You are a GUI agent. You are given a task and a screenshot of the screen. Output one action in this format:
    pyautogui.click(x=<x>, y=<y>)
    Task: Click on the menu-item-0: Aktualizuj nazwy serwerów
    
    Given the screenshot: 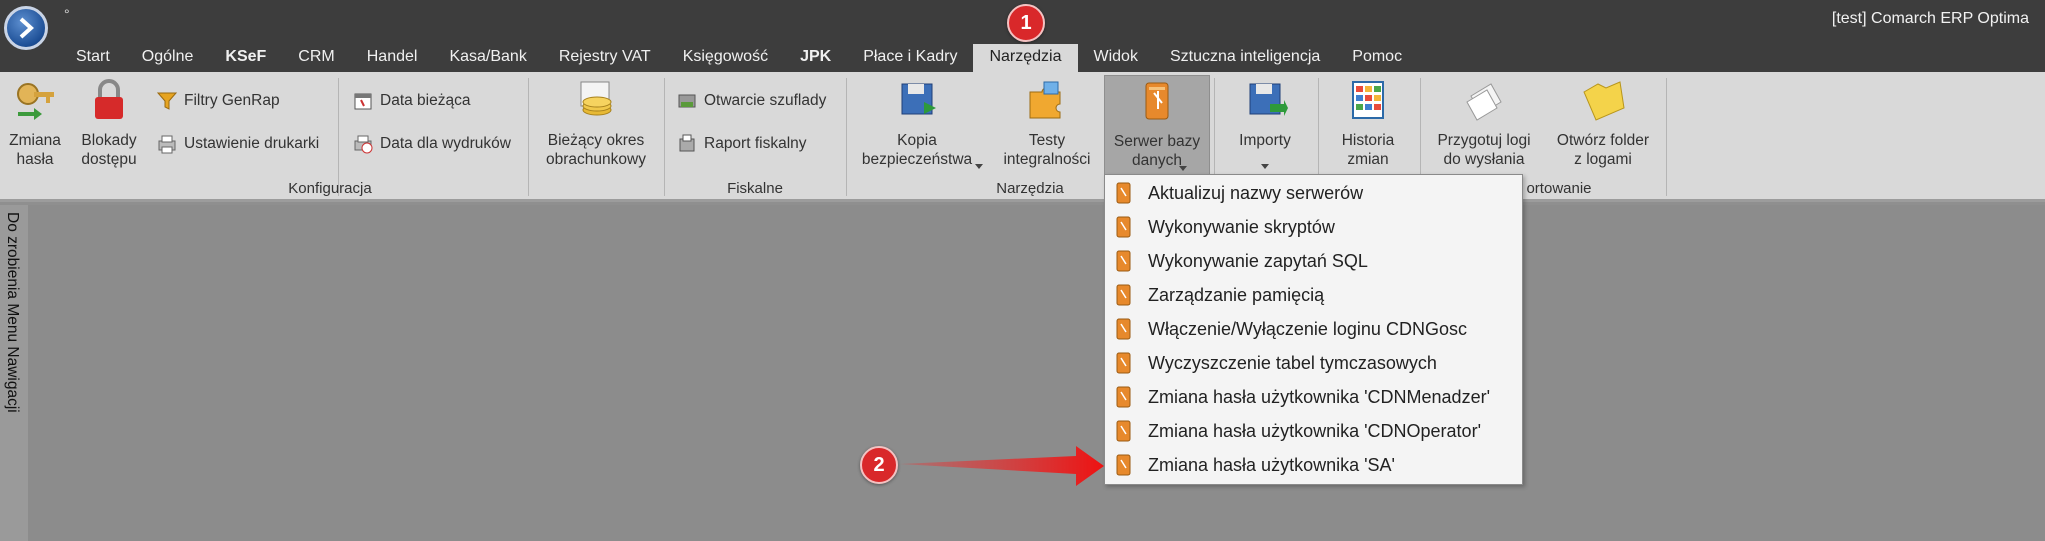 What is the action you would take?
    pyautogui.click(x=1313, y=193)
    